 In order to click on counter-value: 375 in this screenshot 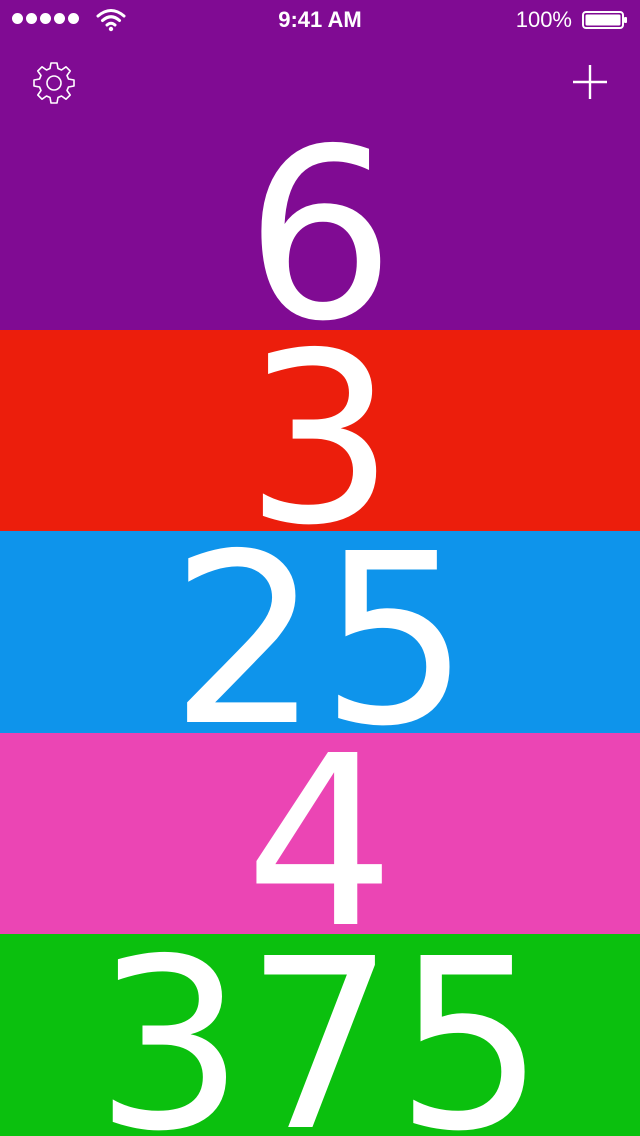, I will do `click(320, 1035)`.